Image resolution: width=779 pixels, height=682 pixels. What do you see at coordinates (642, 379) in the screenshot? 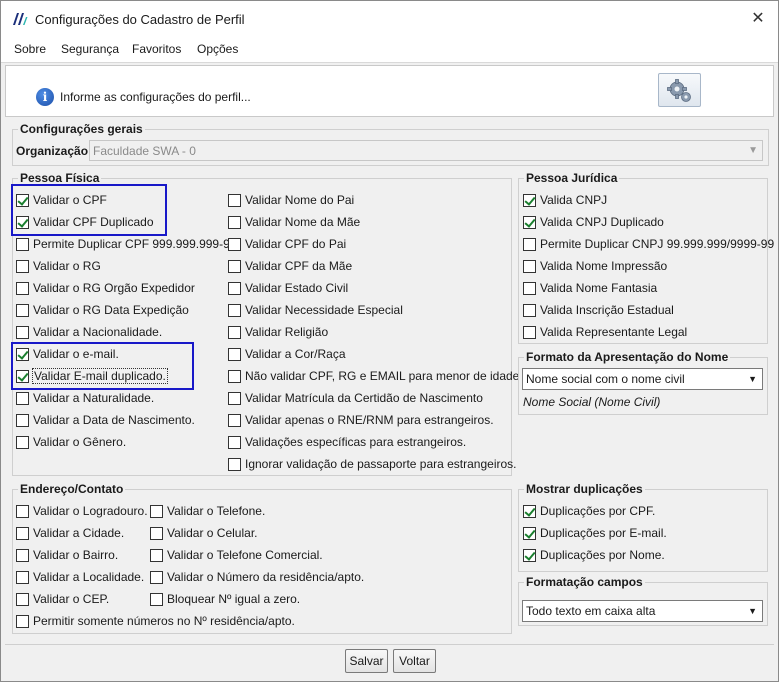
I see `name-format-select: Nome social com o nome civil ▼` at bounding box center [642, 379].